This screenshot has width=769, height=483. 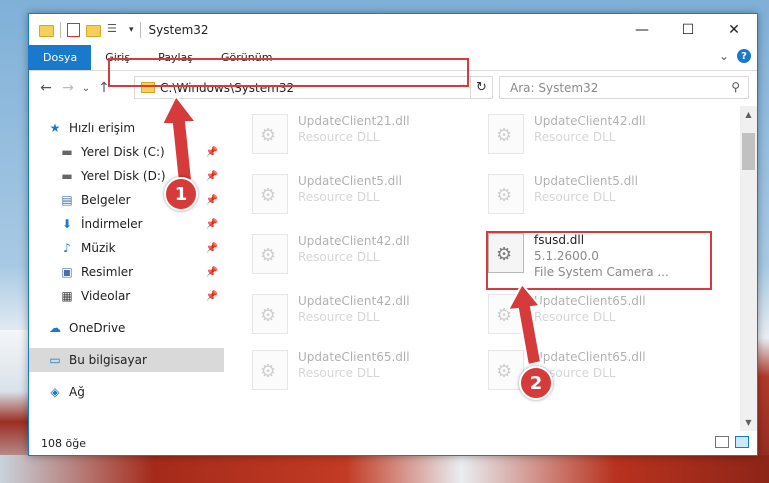 What do you see at coordinates (126, 392) in the screenshot?
I see `sidebar-item-network: ◈ Ağ` at bounding box center [126, 392].